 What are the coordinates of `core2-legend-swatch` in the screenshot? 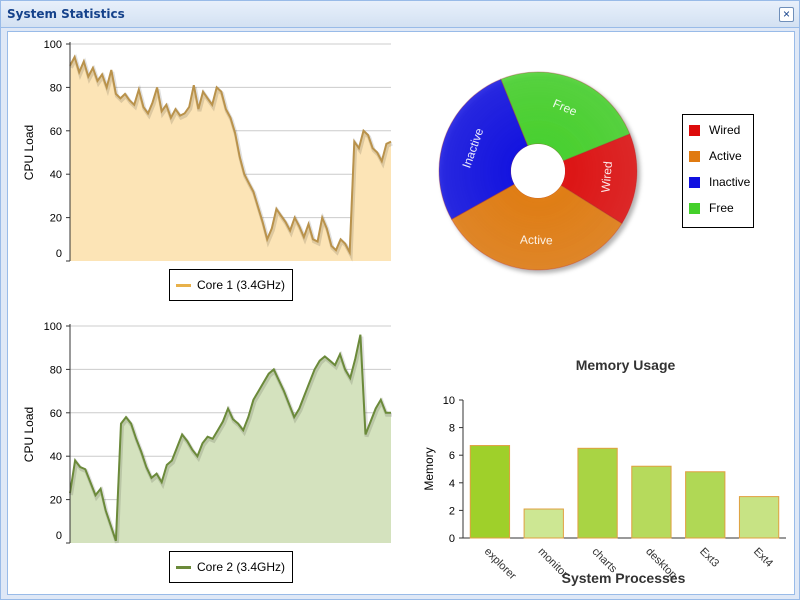 It's located at (183, 567).